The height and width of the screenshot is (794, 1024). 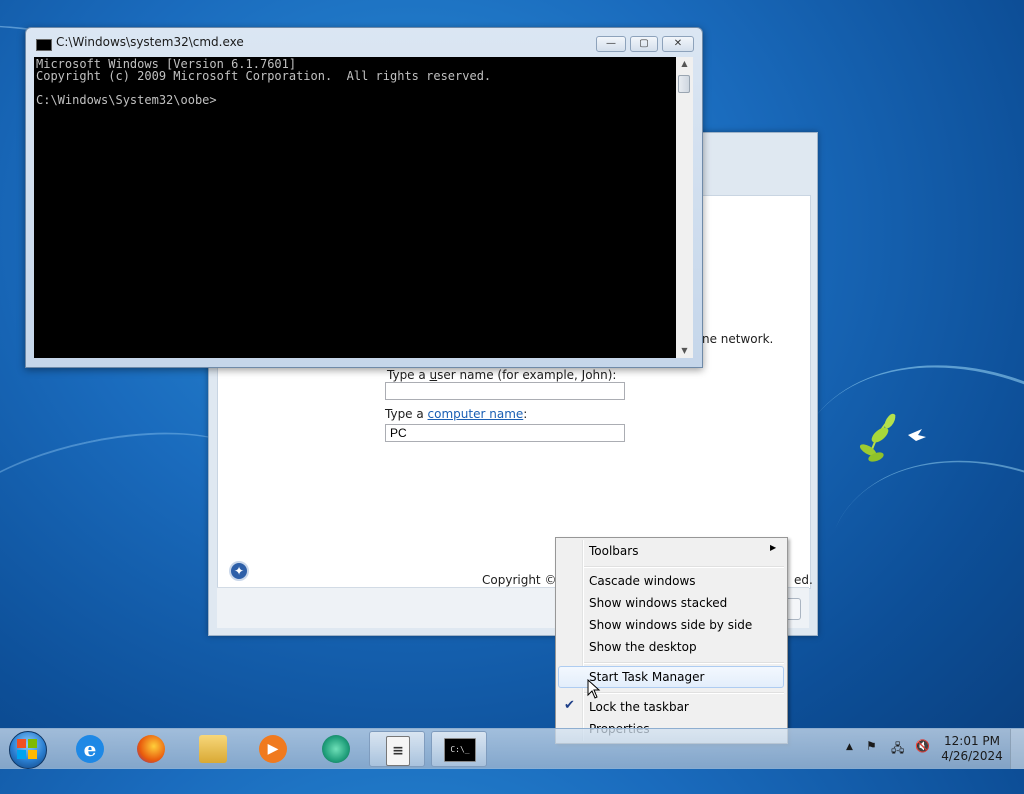 What do you see at coordinates (476, 414) in the screenshot?
I see `computer-name-link: computer name` at bounding box center [476, 414].